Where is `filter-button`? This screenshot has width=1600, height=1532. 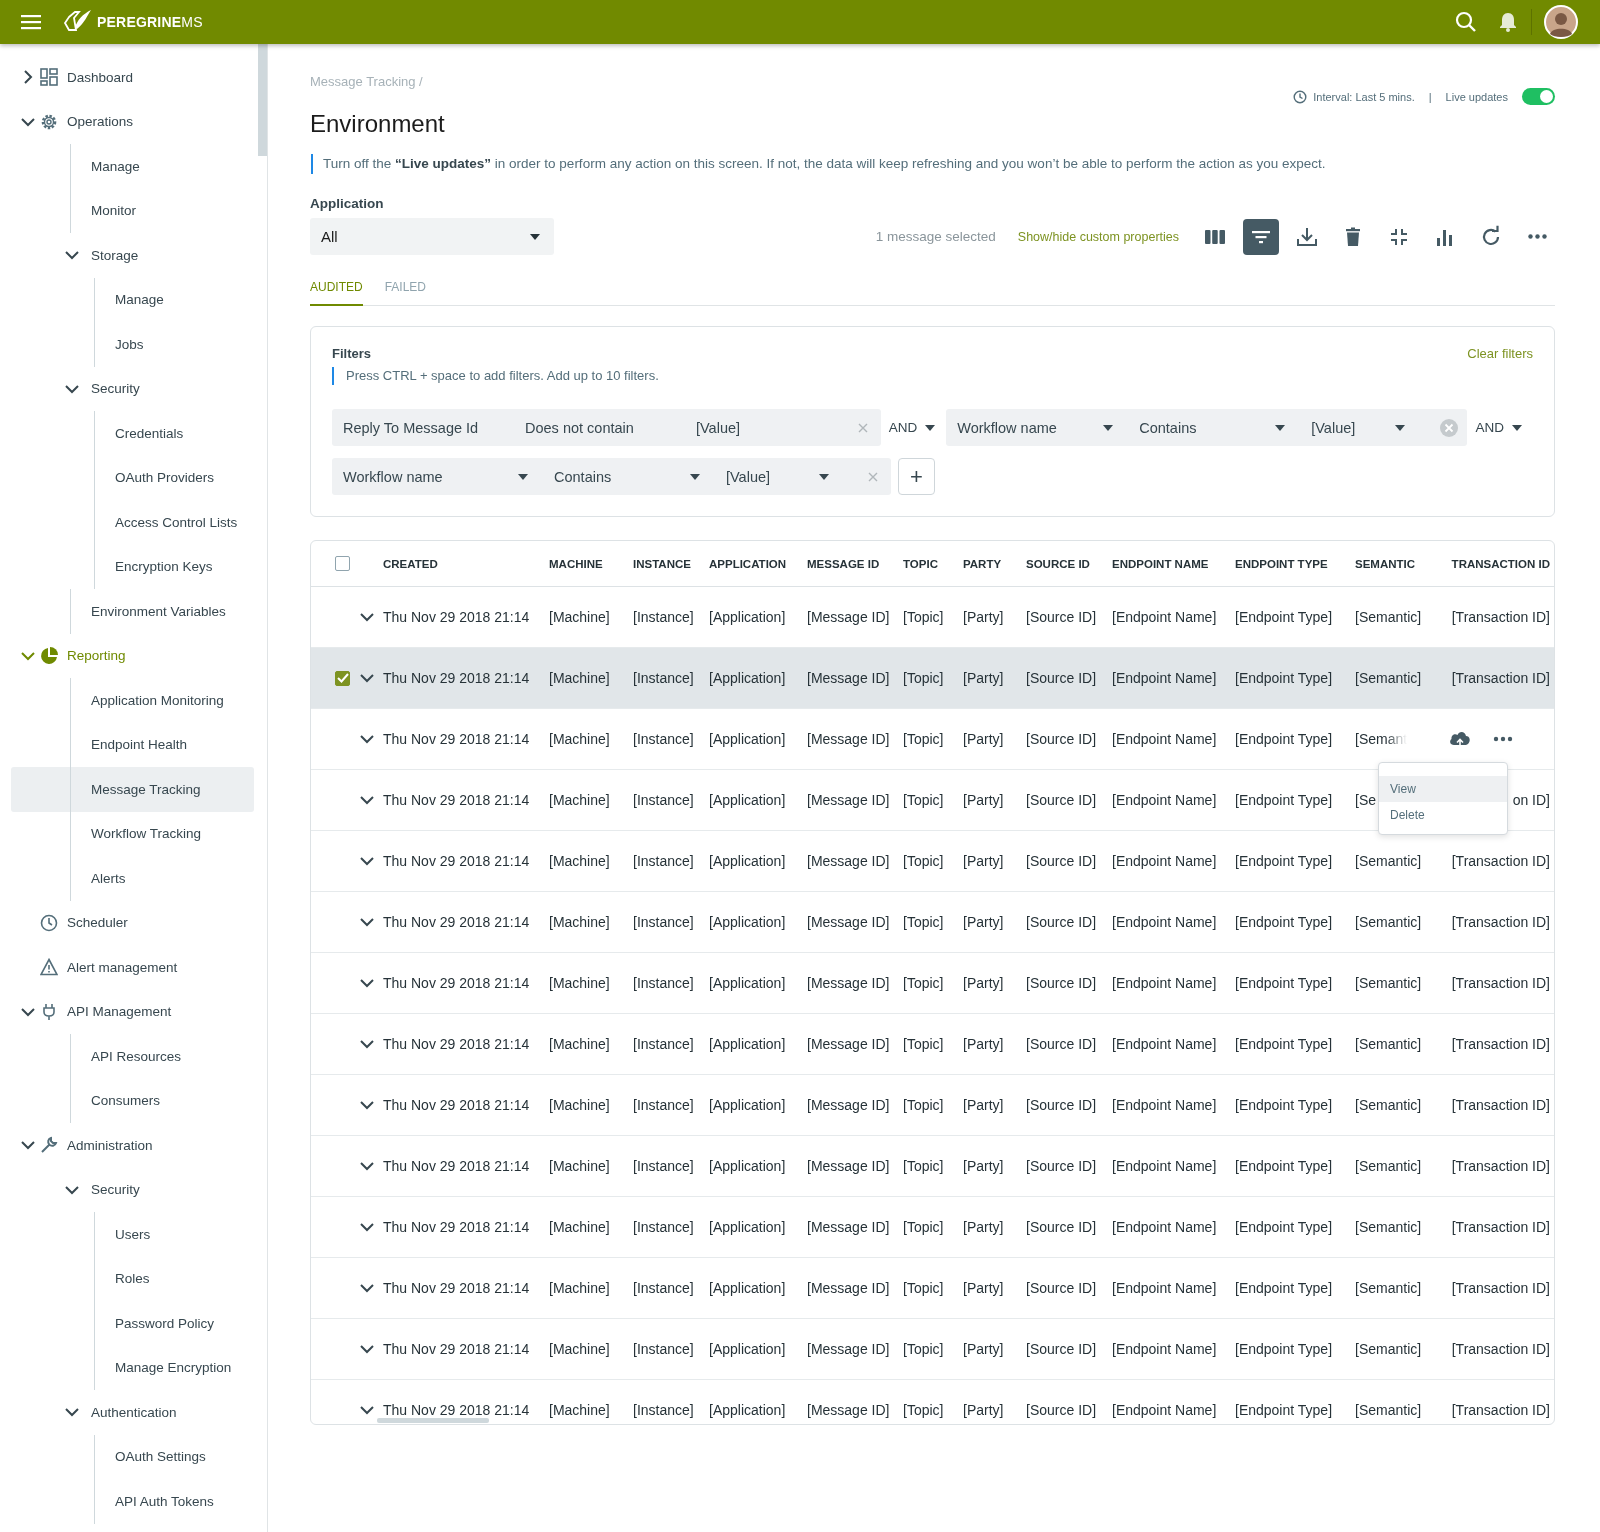 filter-button is located at coordinates (1261, 236).